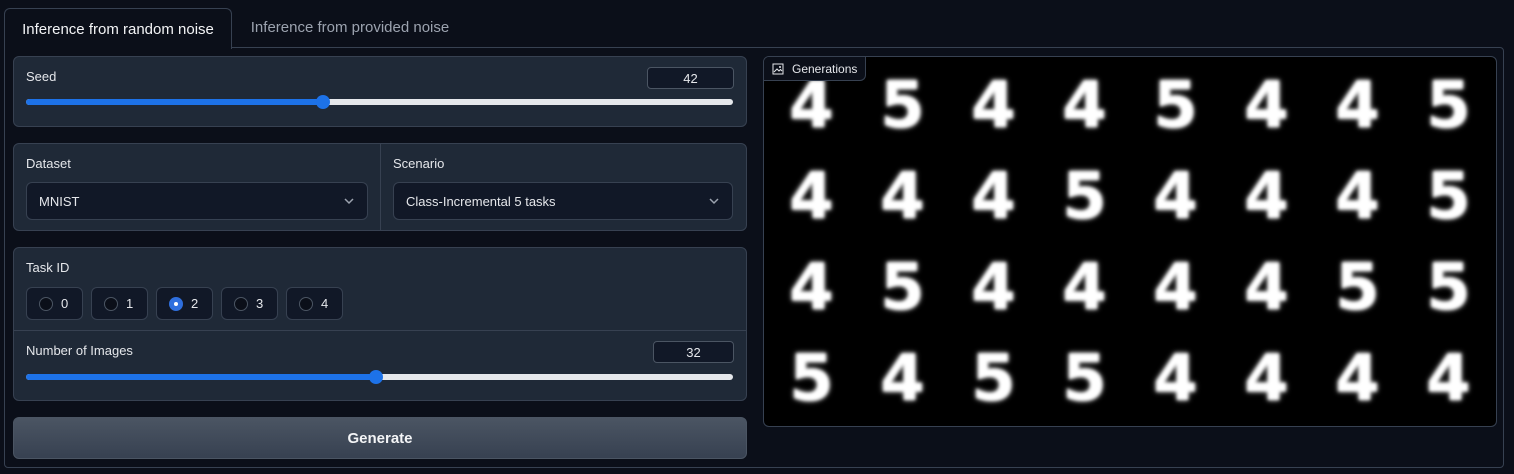 The image size is (1514, 474). Describe the element at coordinates (380, 91) in the screenshot. I see `seed-block` at that location.